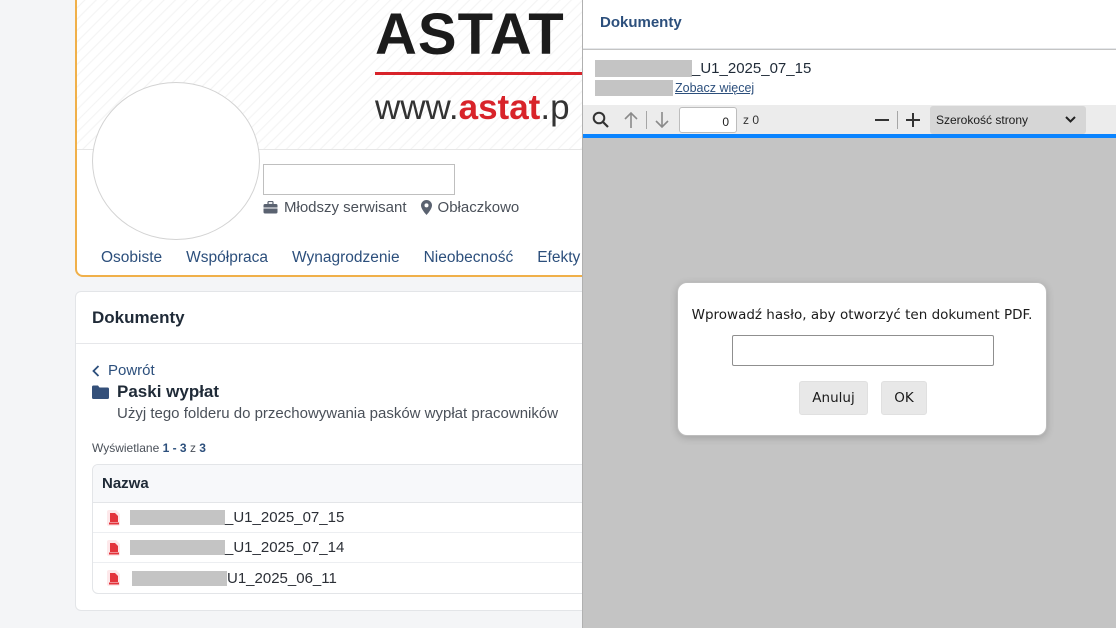  What do you see at coordinates (359, 179) in the screenshot?
I see `employee-name-field` at bounding box center [359, 179].